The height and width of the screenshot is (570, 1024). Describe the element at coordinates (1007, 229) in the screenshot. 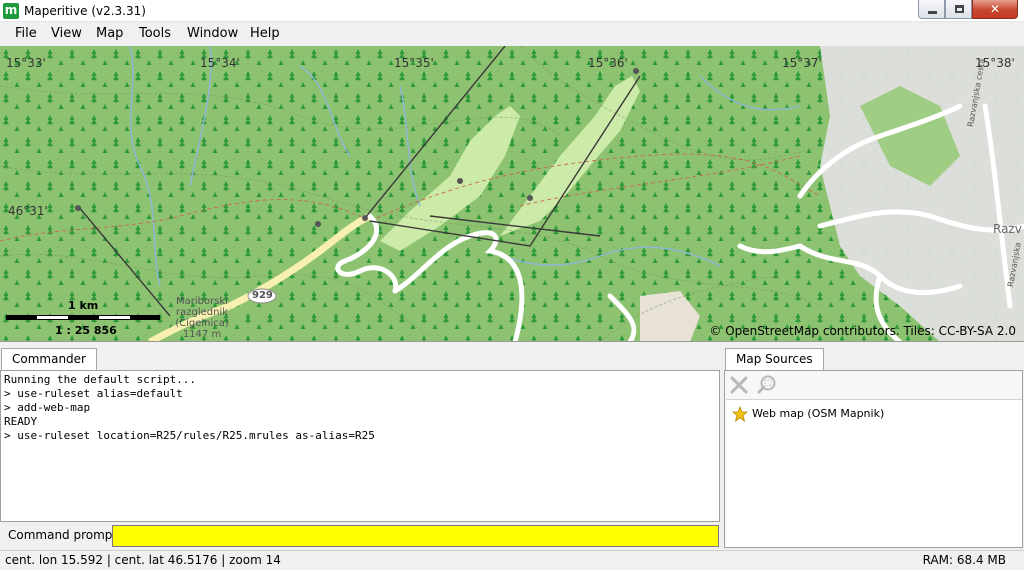

I see `town-label: Razv` at that location.